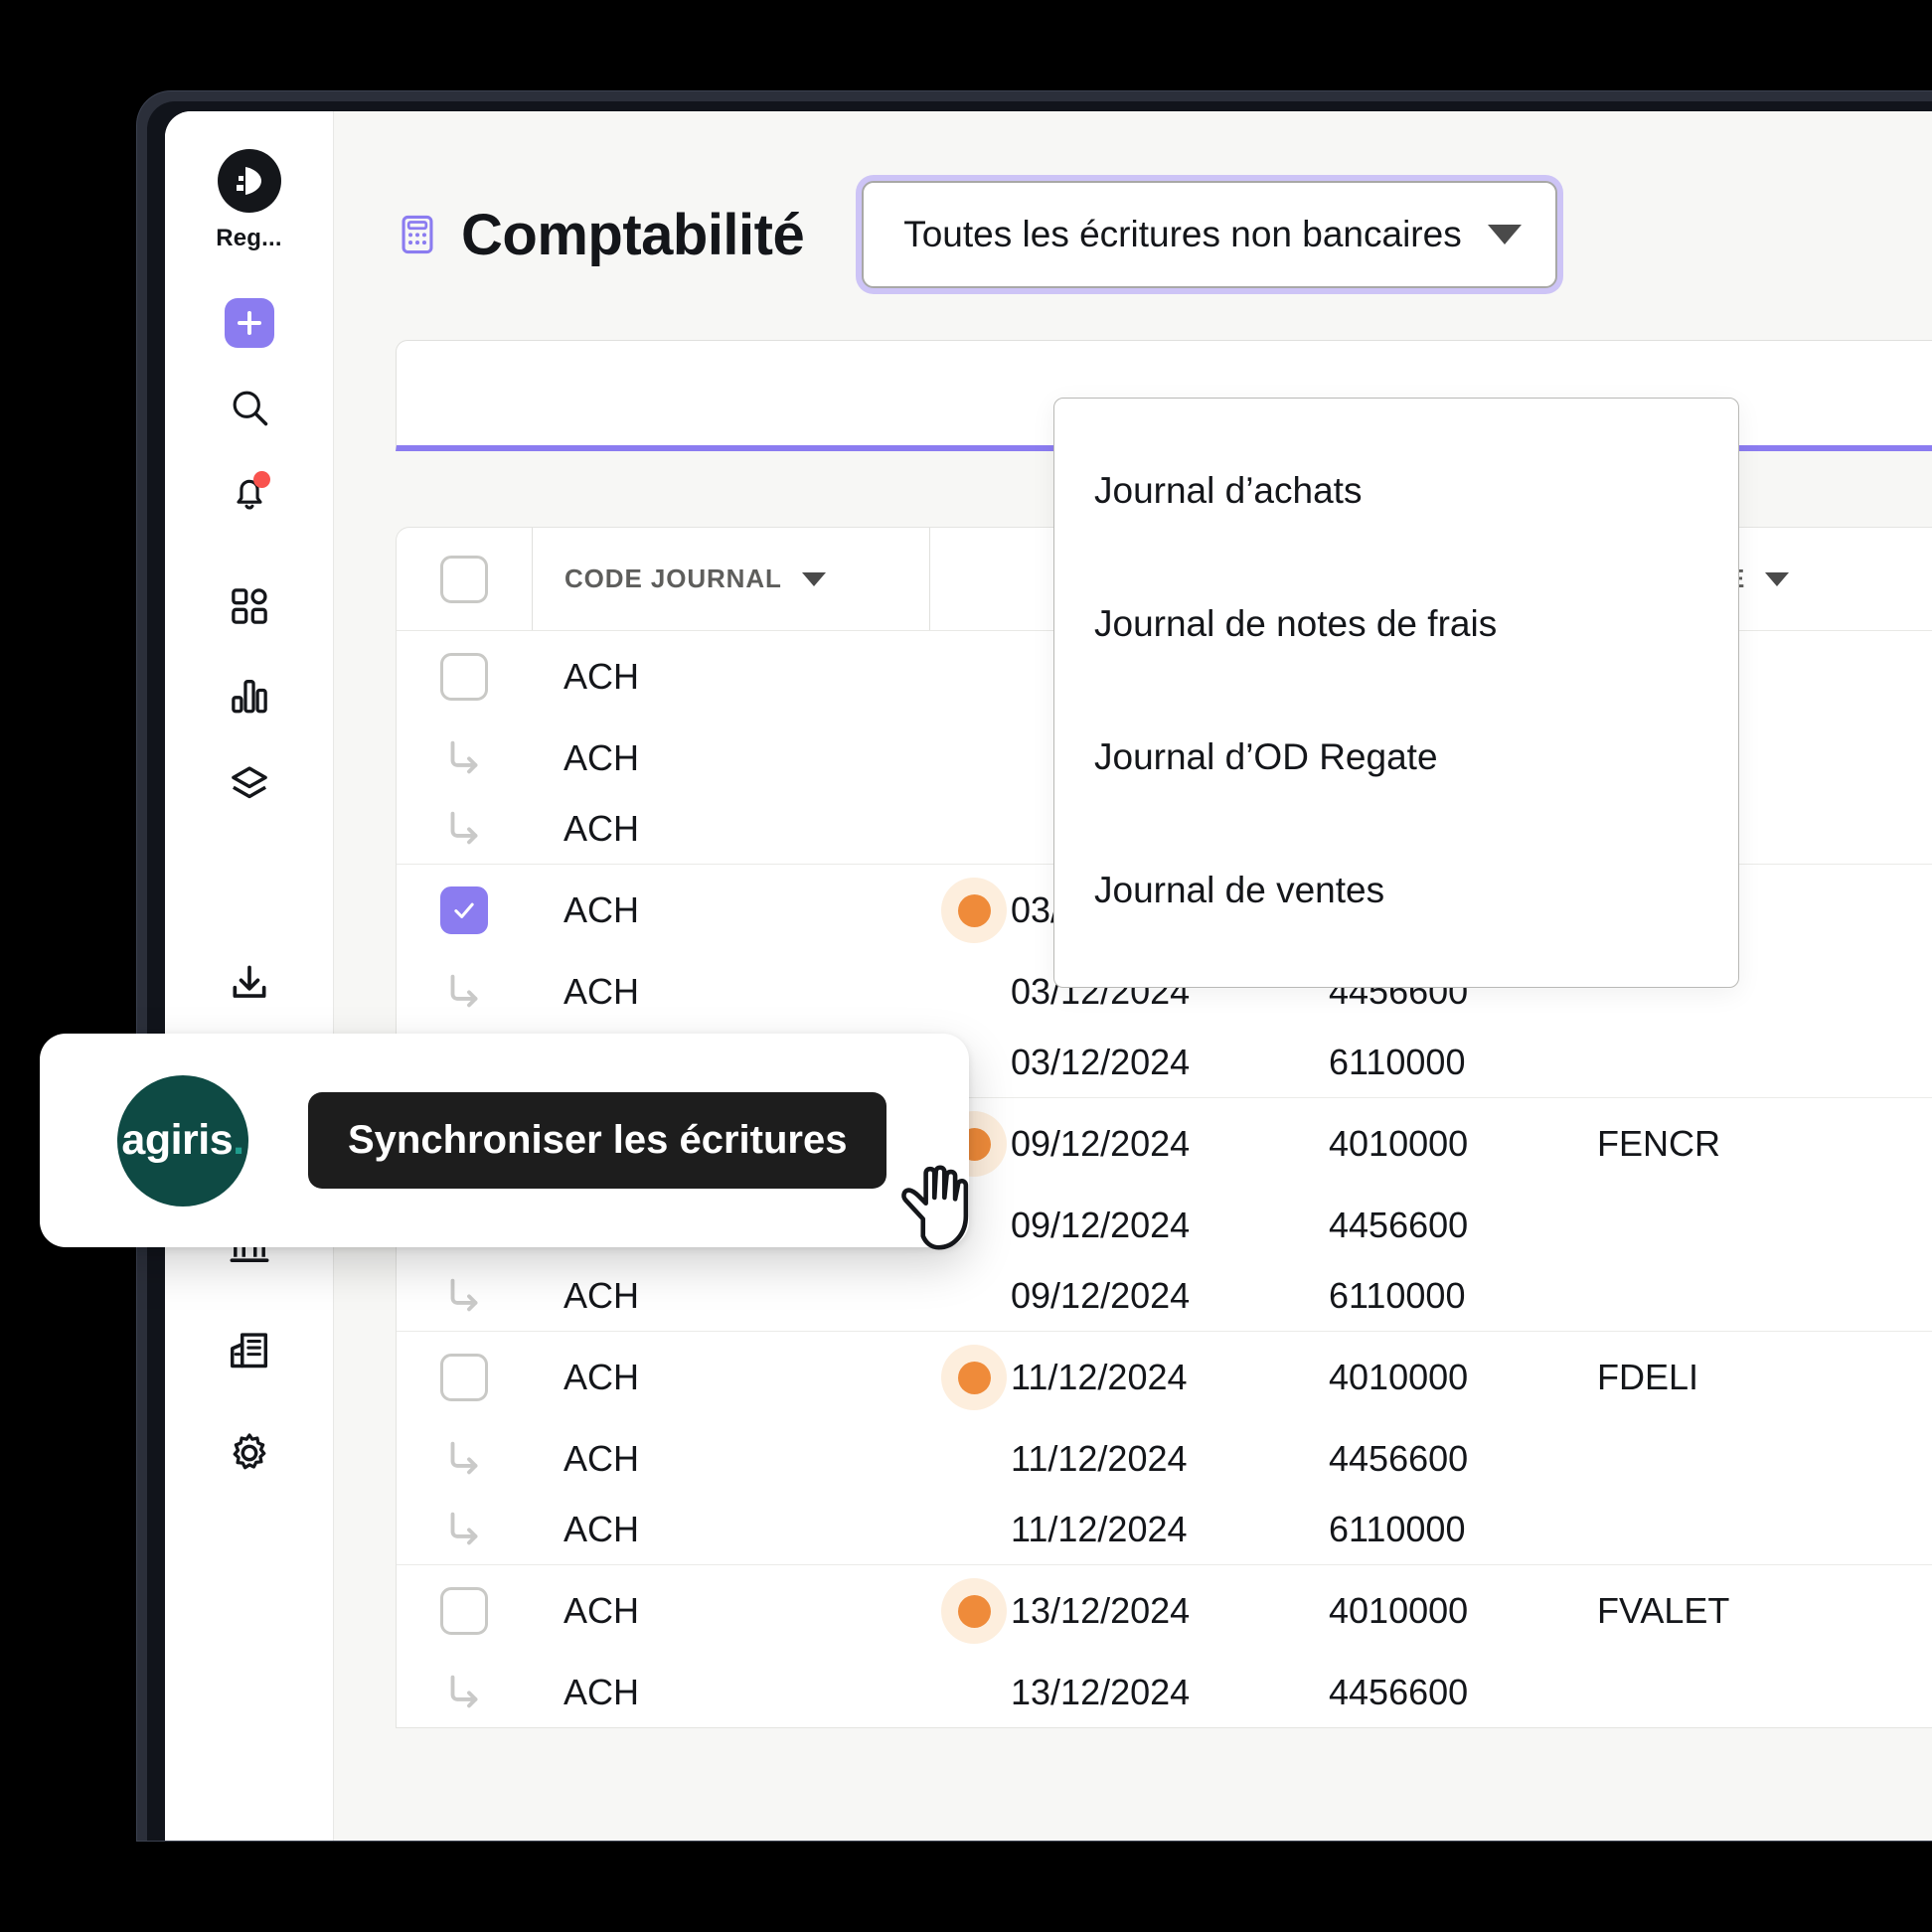 Image resolution: width=1932 pixels, height=1932 pixels. I want to click on table-row: ACH 11/12/2024 4456600, so click(1164, 1458).